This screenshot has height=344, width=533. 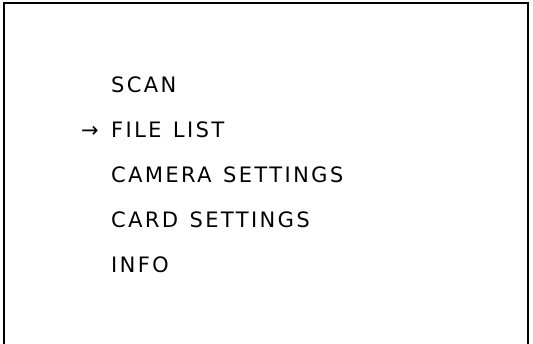 I want to click on menu-item-scan: SCAN, so click(x=145, y=85).